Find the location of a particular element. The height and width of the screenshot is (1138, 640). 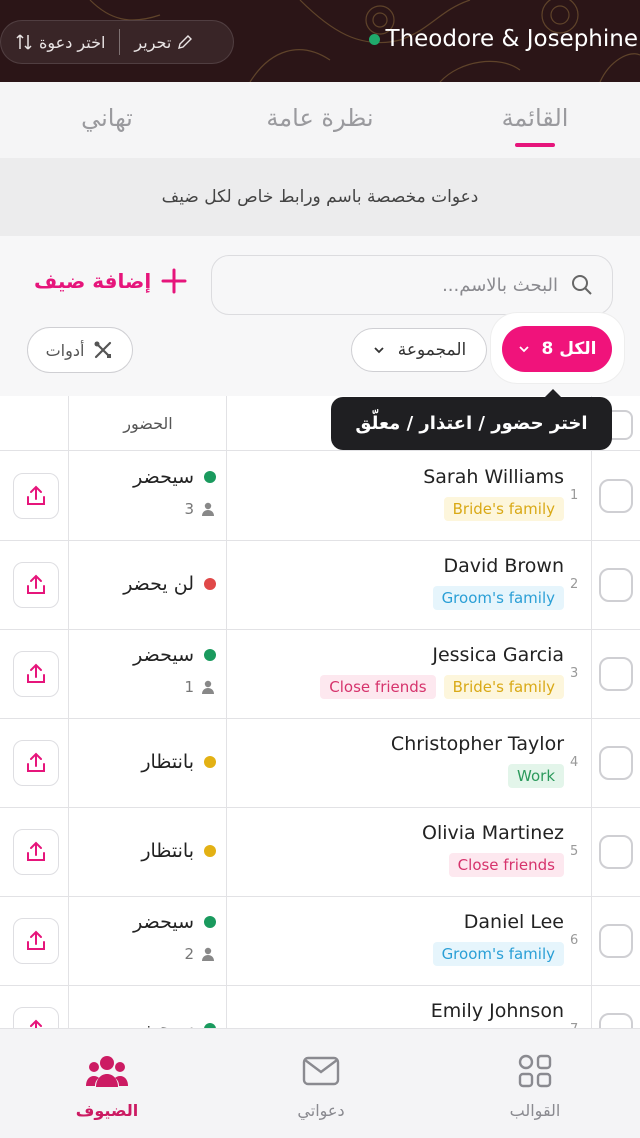

tab-congrats: تهاني is located at coordinates (107, 118).